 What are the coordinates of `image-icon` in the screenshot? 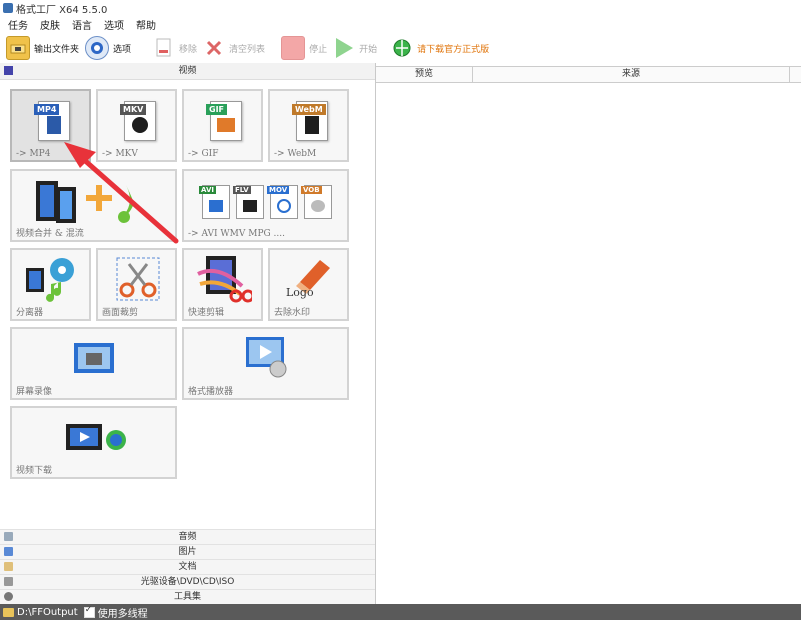 It's located at (8, 551).